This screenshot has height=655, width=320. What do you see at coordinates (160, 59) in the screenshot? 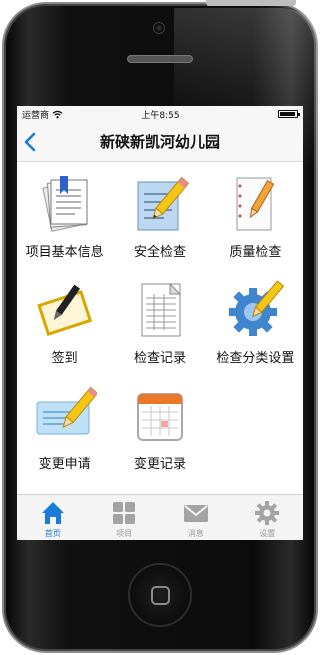
I see `earpiece-speaker` at bounding box center [160, 59].